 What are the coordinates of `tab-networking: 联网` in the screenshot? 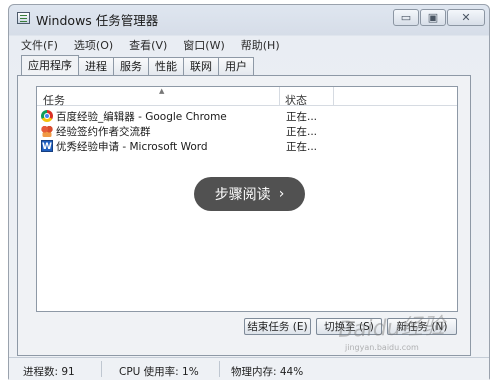 It's located at (201, 66).